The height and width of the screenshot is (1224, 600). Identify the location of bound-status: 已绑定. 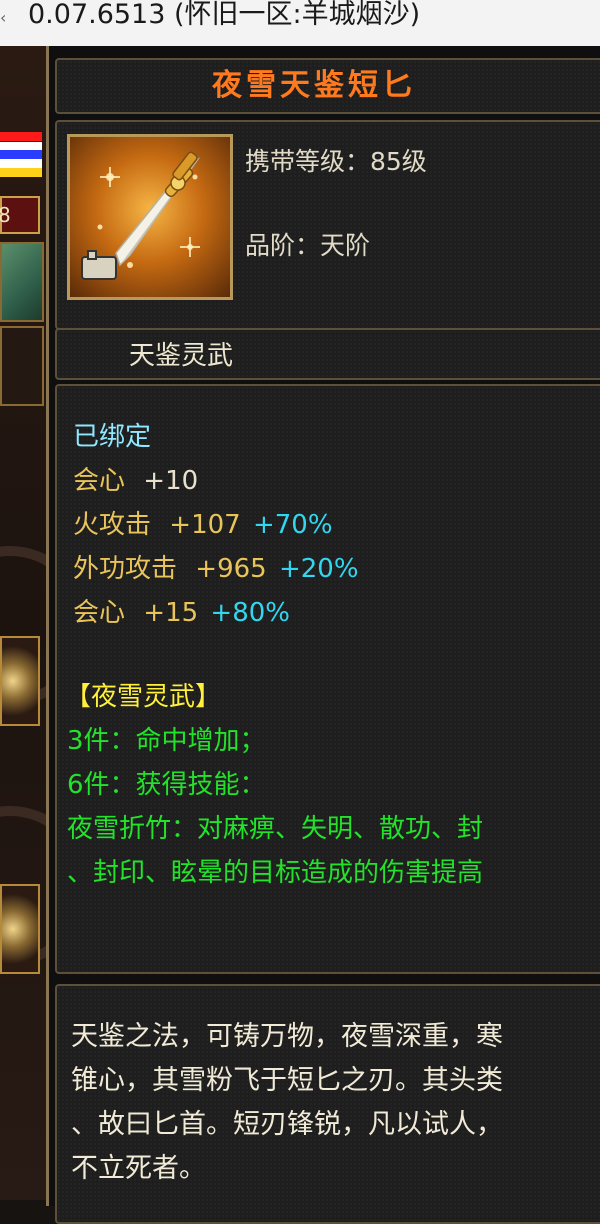
(112, 437).